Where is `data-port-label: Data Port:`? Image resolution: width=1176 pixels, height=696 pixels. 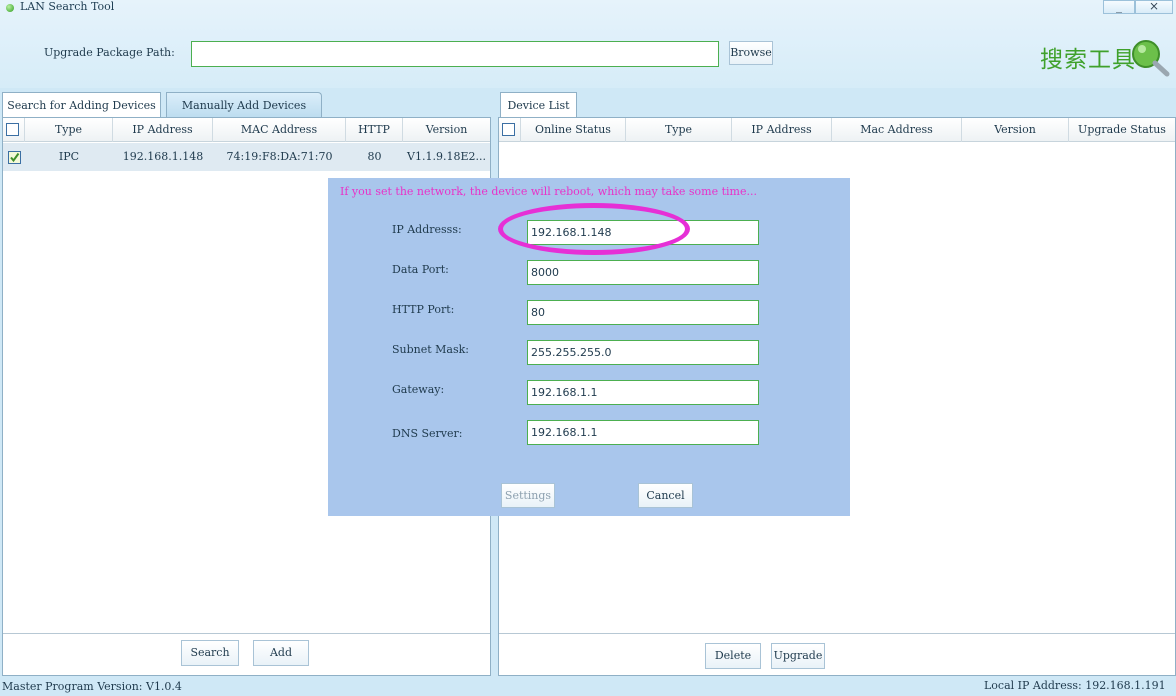
data-port-label: Data Port: is located at coordinates (420, 269).